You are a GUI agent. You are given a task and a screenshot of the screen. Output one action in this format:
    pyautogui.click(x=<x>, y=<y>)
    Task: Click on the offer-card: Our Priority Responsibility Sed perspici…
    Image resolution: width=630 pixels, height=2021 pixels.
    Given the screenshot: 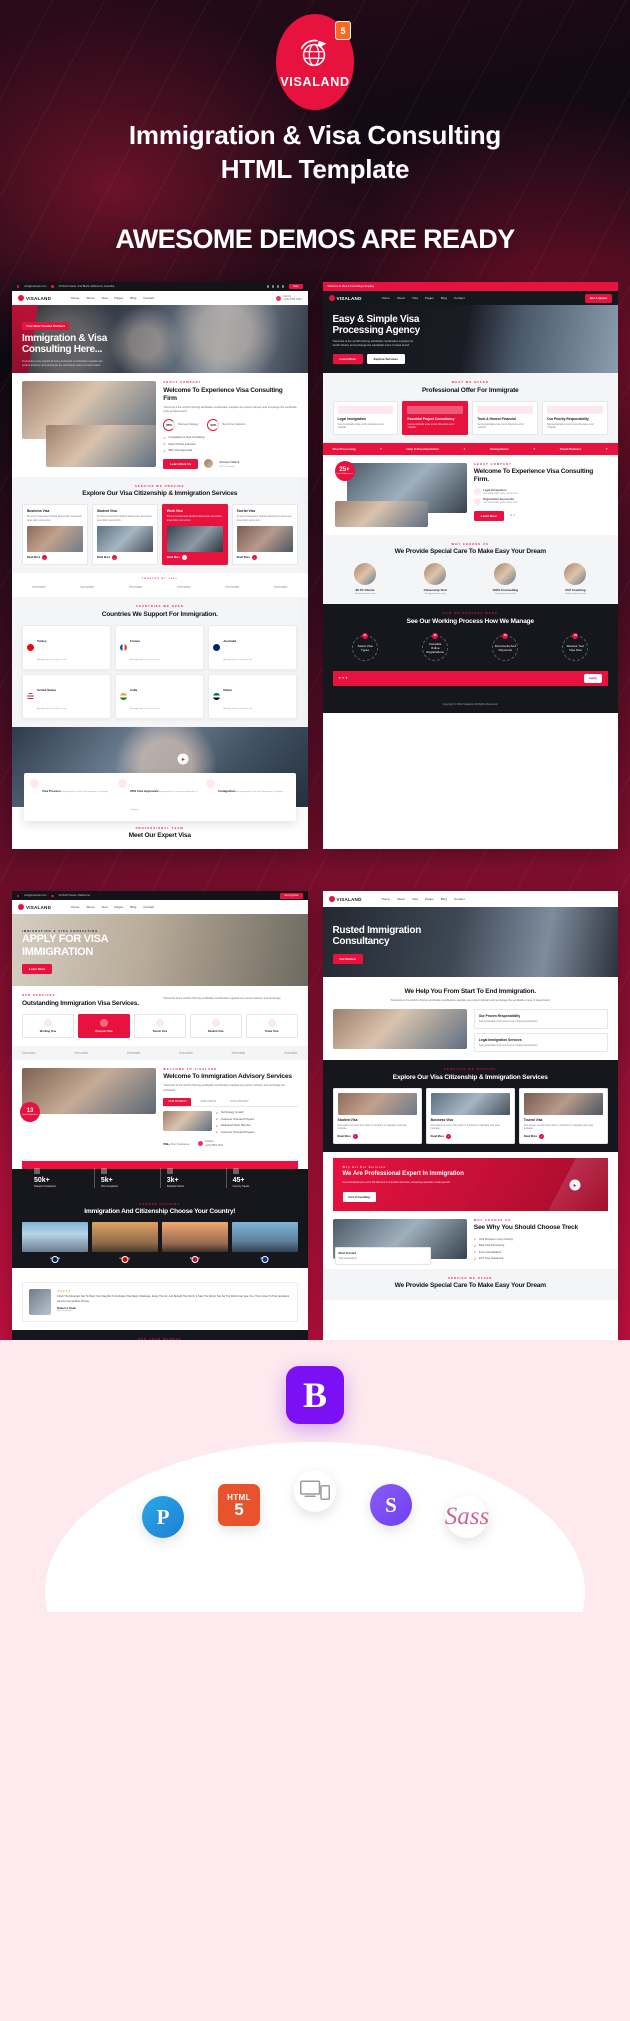 What is the action you would take?
    pyautogui.click(x=575, y=417)
    